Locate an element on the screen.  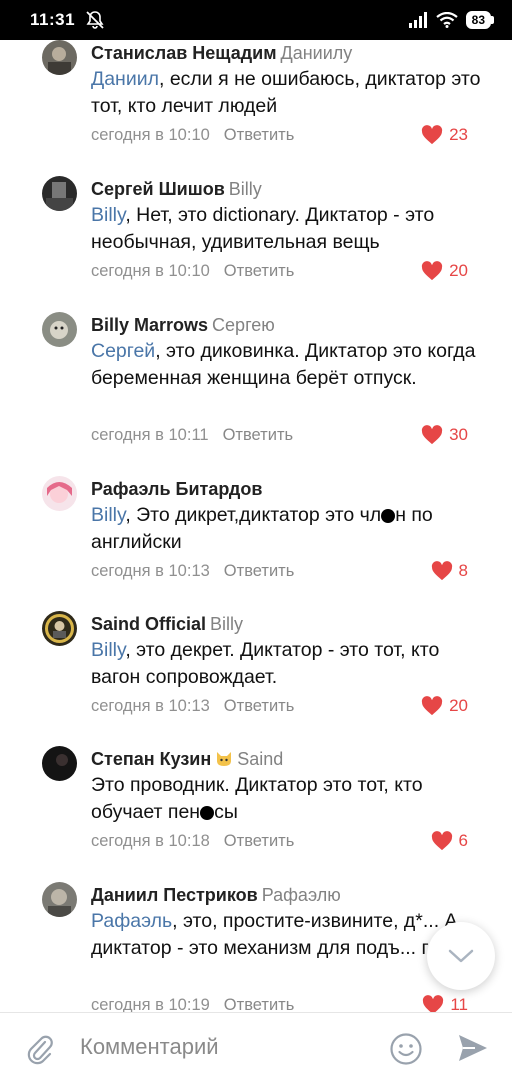
like-count: 6 is located at coordinates (463, 840).